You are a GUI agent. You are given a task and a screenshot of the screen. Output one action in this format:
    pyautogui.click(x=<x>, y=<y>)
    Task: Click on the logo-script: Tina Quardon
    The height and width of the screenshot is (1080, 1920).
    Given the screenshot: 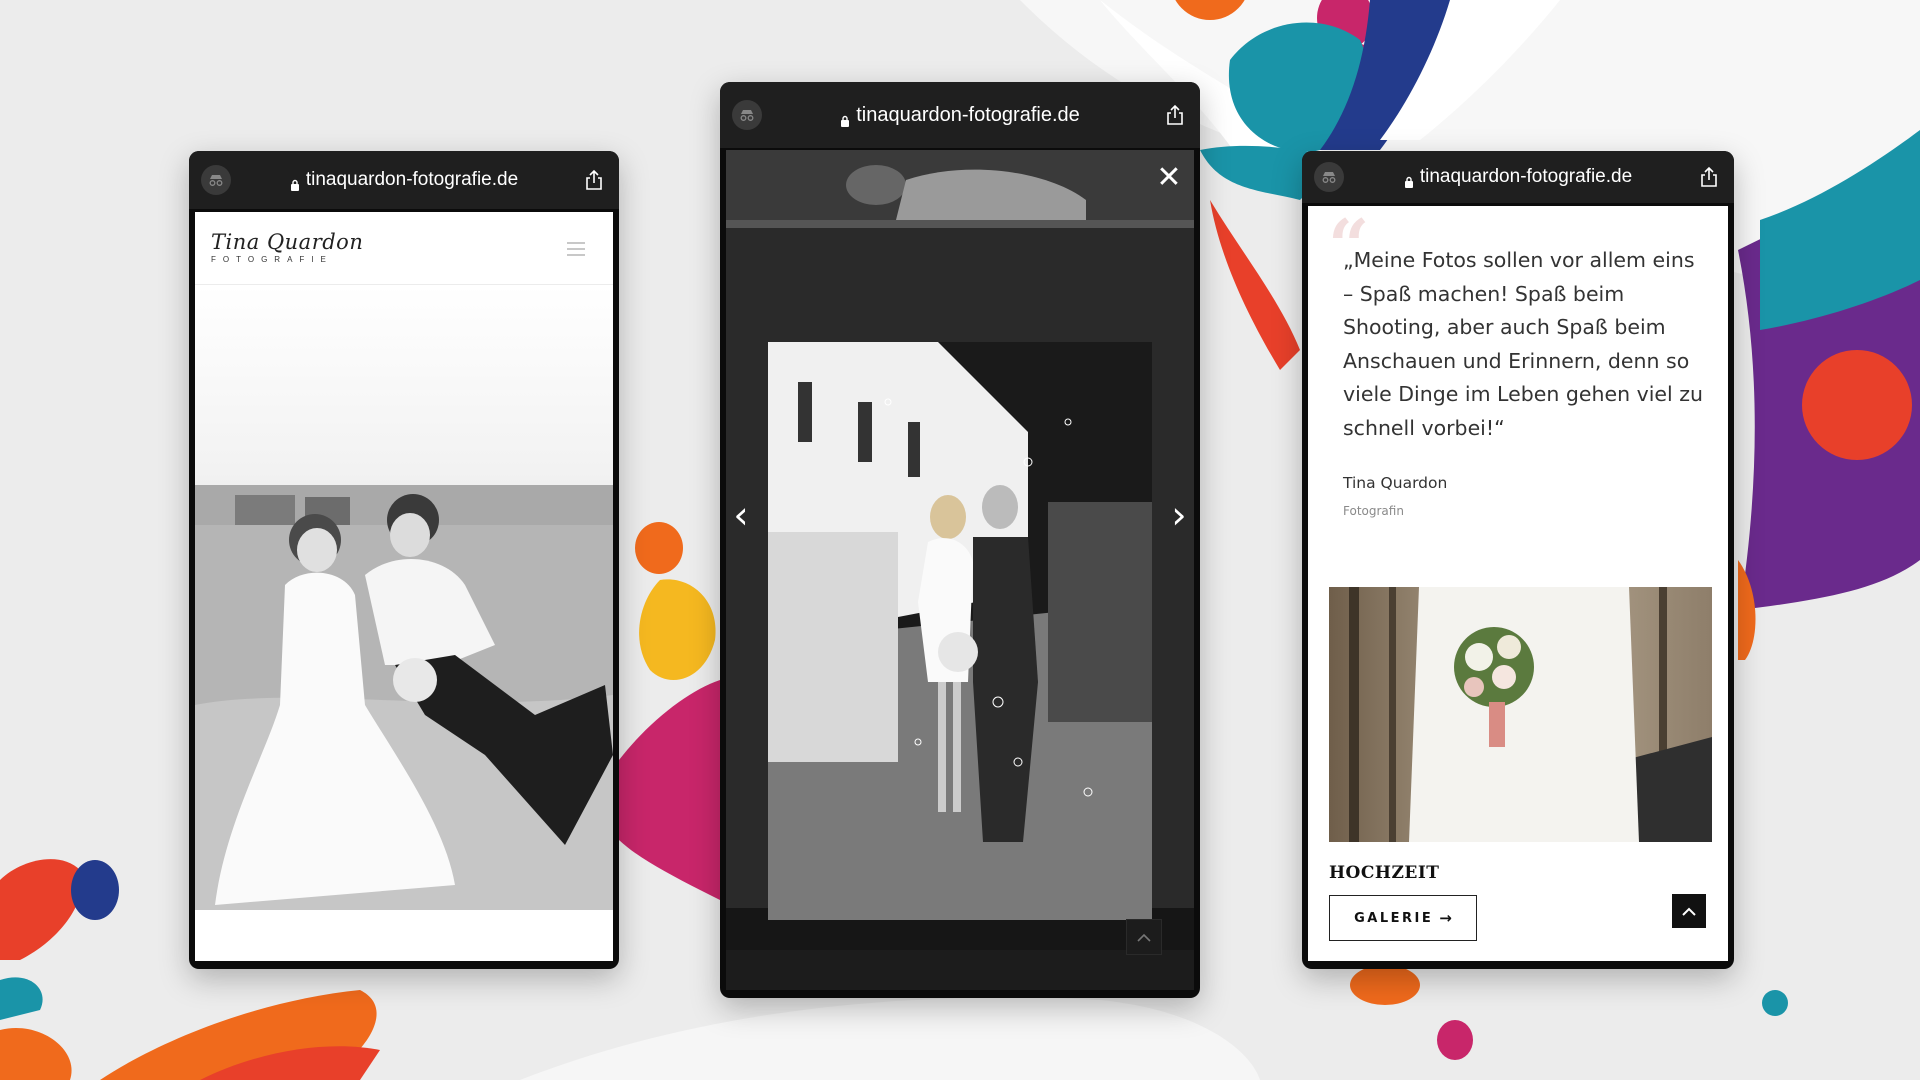 What is the action you would take?
    pyautogui.click(x=287, y=242)
    